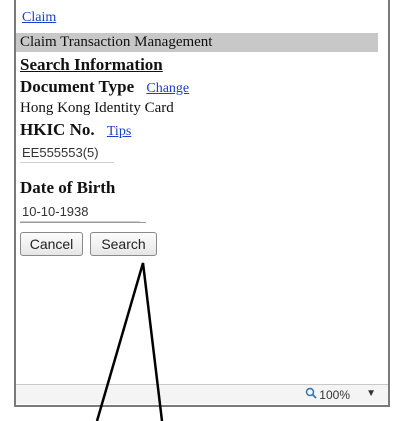 The image size is (393, 421). What do you see at coordinates (39, 18) in the screenshot?
I see `breadcrumb-claim-link: Claim` at bounding box center [39, 18].